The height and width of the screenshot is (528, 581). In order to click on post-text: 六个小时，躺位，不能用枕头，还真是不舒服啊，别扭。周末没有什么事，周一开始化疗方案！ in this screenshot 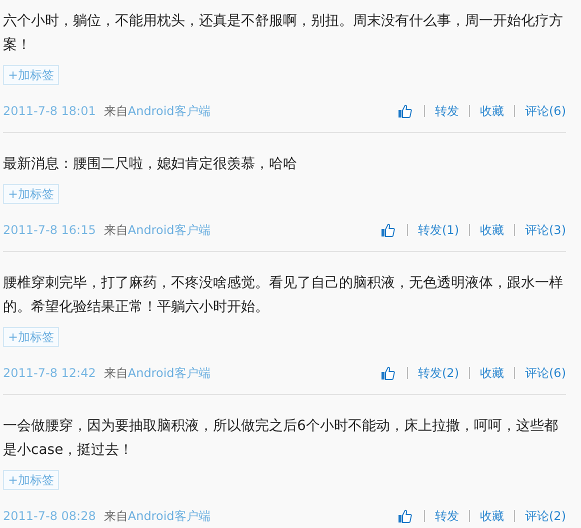, I will do `click(283, 33)`.